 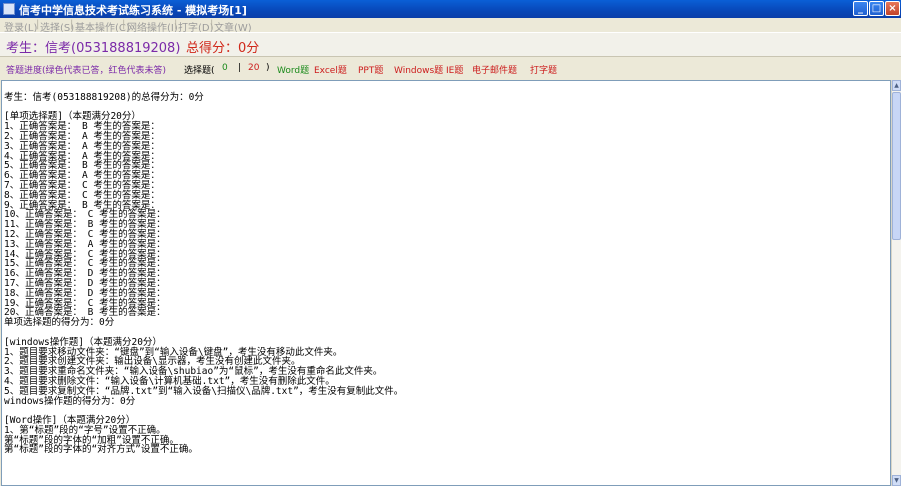 I want to click on word-question-link: Word题, so click(x=293, y=69).